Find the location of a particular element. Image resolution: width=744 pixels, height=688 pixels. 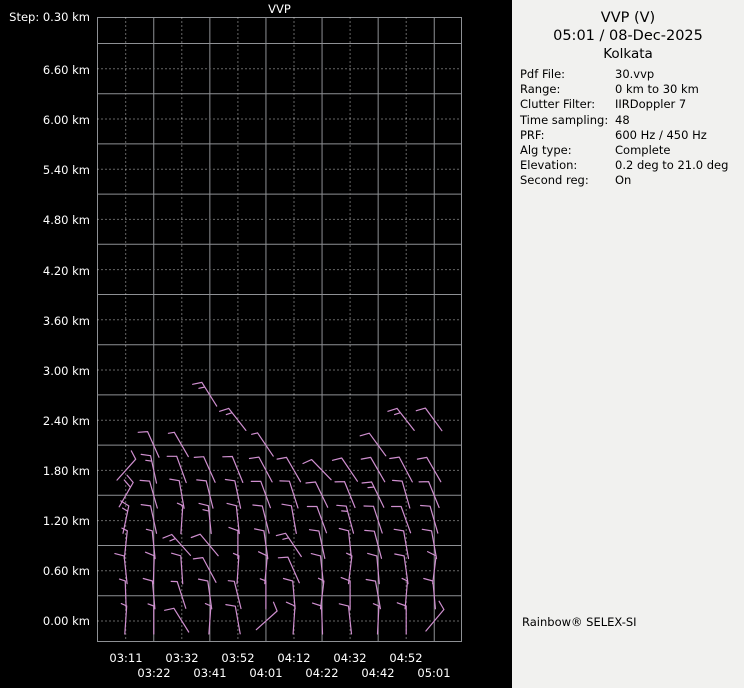

y-tick-label: 1.80 km is located at coordinates (66, 471).